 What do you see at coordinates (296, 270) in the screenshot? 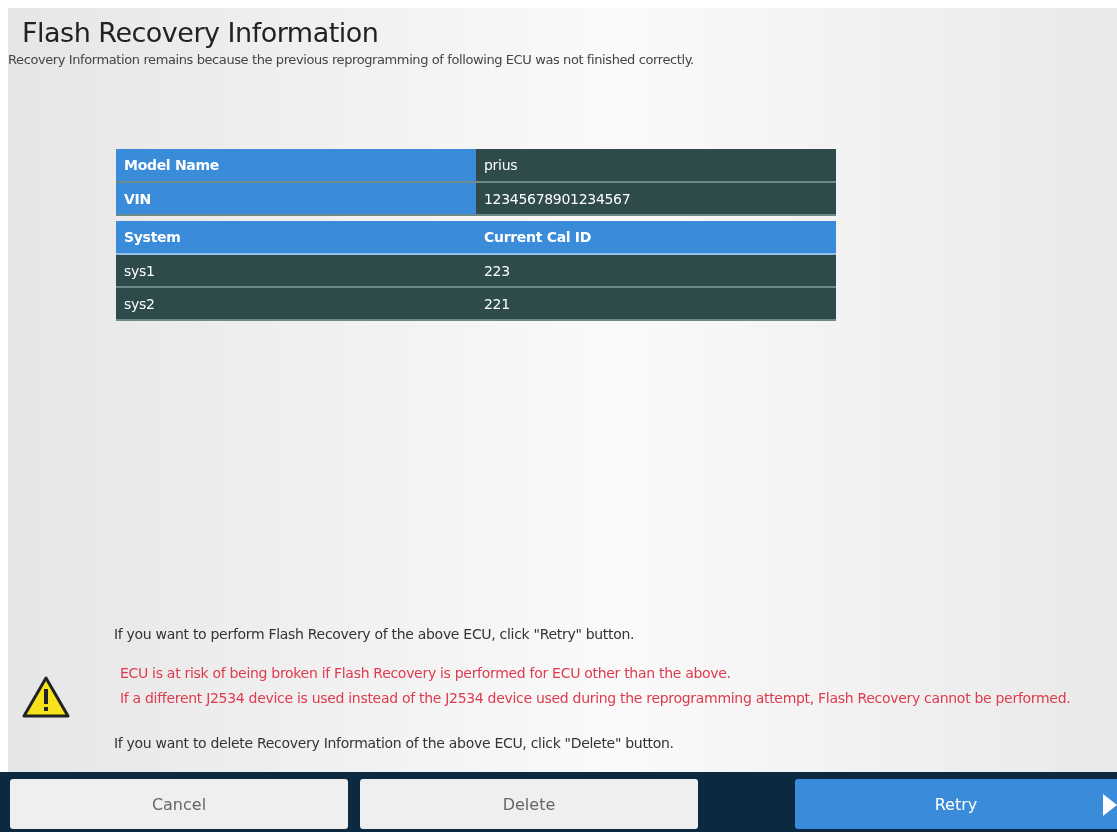
I see `table-cell: sys1` at bounding box center [296, 270].